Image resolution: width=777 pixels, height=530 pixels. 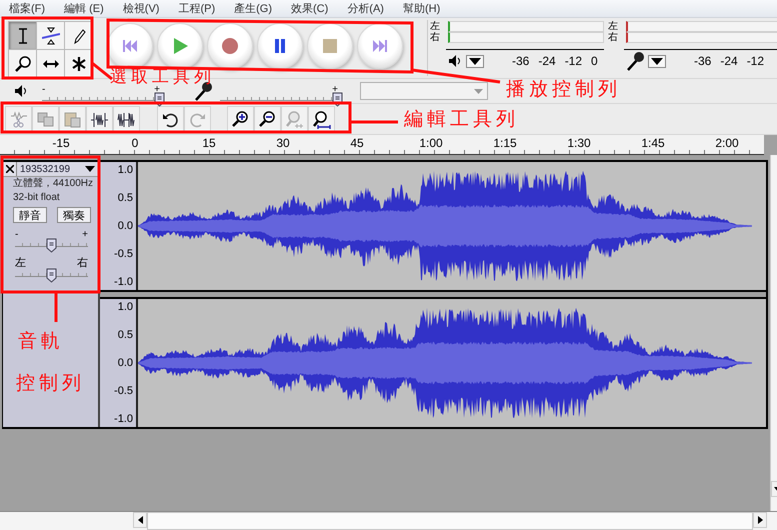 I want to click on left-arrow-icon, so click(x=140, y=520).